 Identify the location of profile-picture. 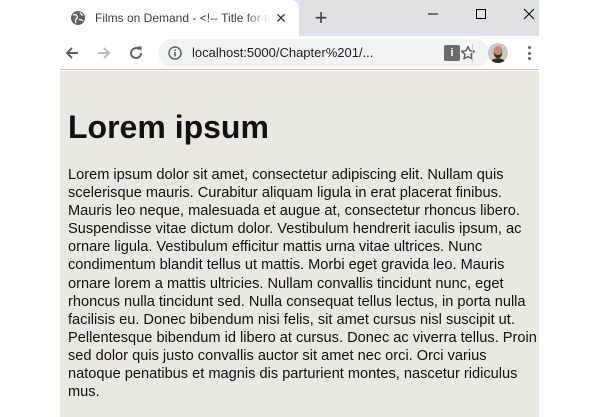
(498, 53).